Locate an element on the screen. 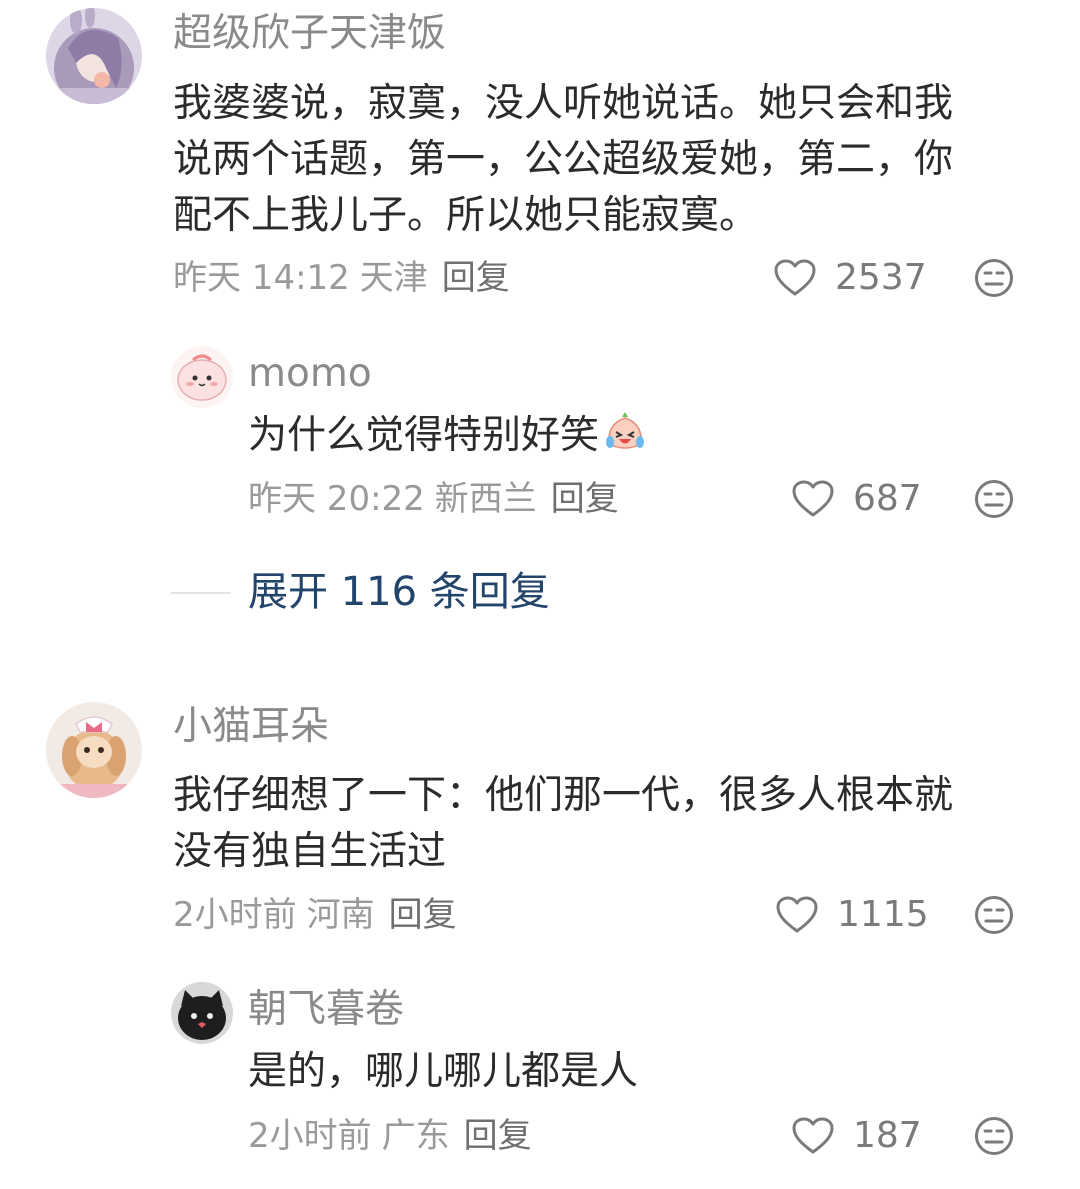 This screenshot has width=1080, height=1189. username: 小猫耳朵 is located at coordinates (251, 726).